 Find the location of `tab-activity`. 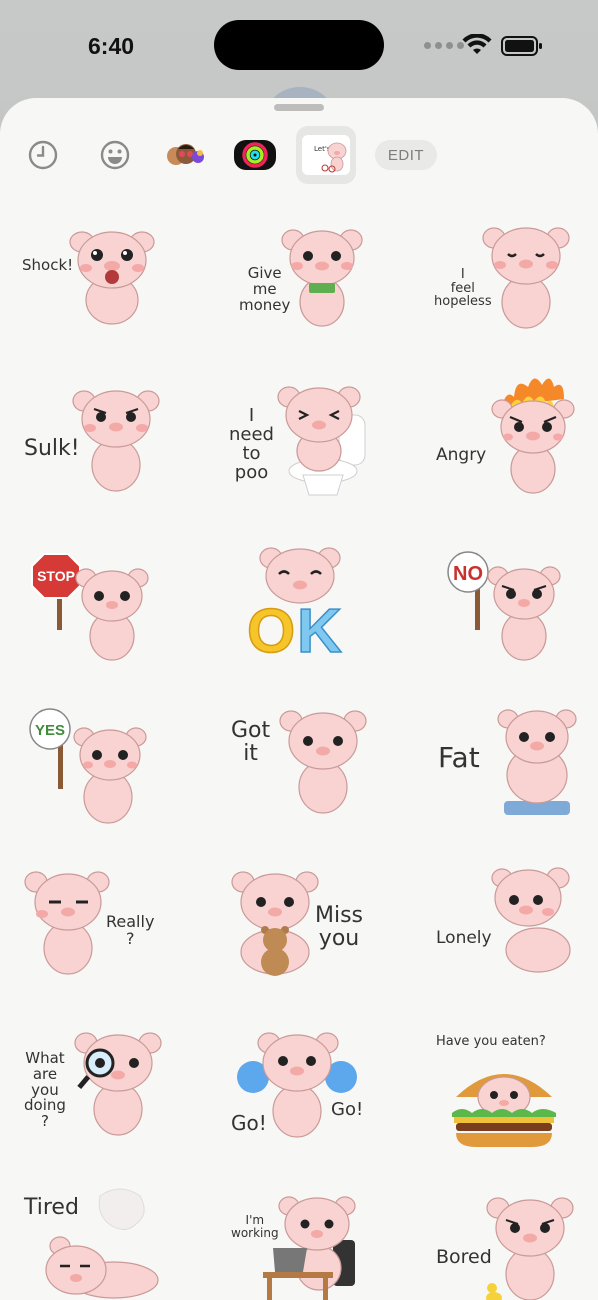

tab-activity is located at coordinates (255, 155).